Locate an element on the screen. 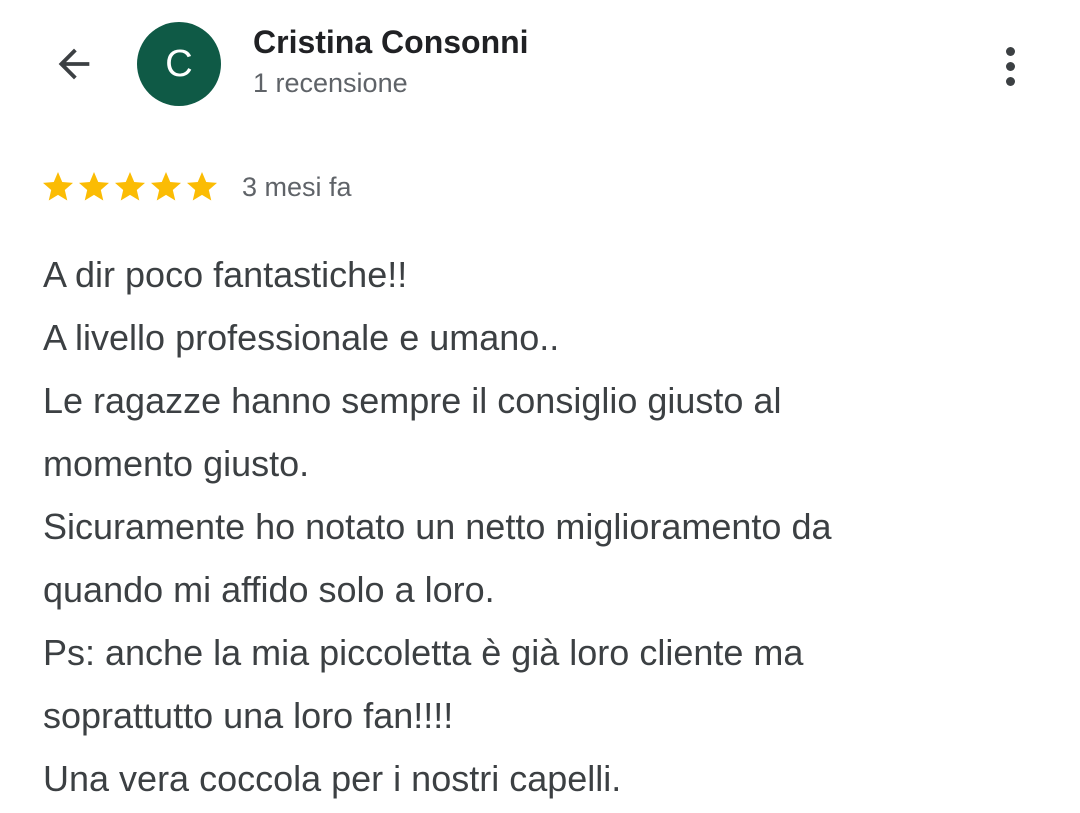 This screenshot has width=1080, height=813. avatar-letter: C is located at coordinates (179, 63).